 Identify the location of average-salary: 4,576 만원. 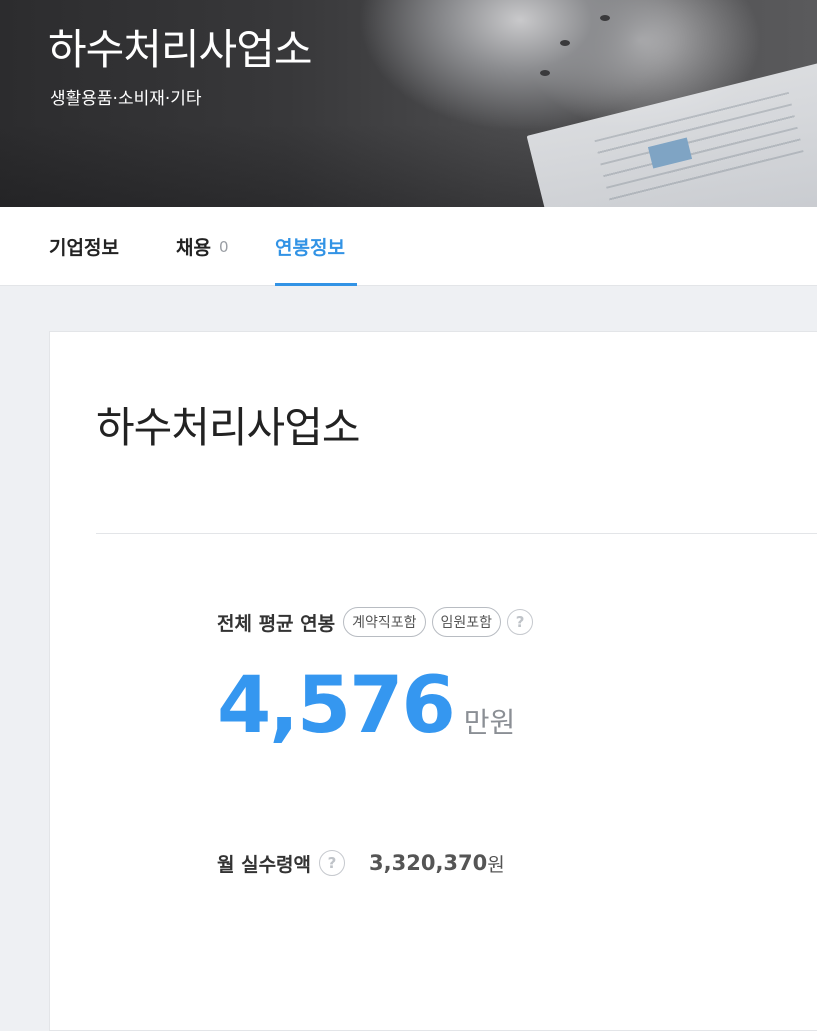
(366, 706).